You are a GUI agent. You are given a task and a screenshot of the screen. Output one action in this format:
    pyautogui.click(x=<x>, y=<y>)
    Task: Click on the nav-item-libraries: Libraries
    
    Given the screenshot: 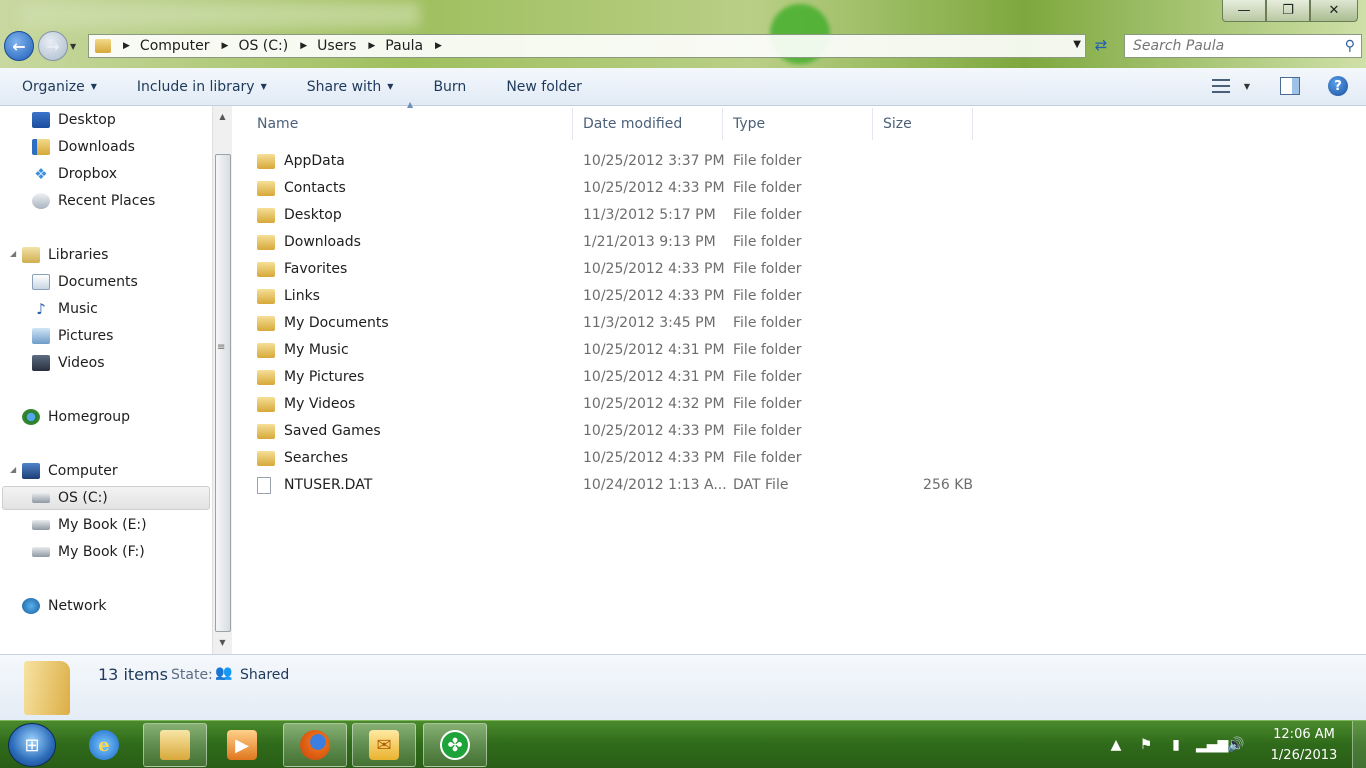 What is the action you would take?
    pyautogui.click(x=65, y=255)
    